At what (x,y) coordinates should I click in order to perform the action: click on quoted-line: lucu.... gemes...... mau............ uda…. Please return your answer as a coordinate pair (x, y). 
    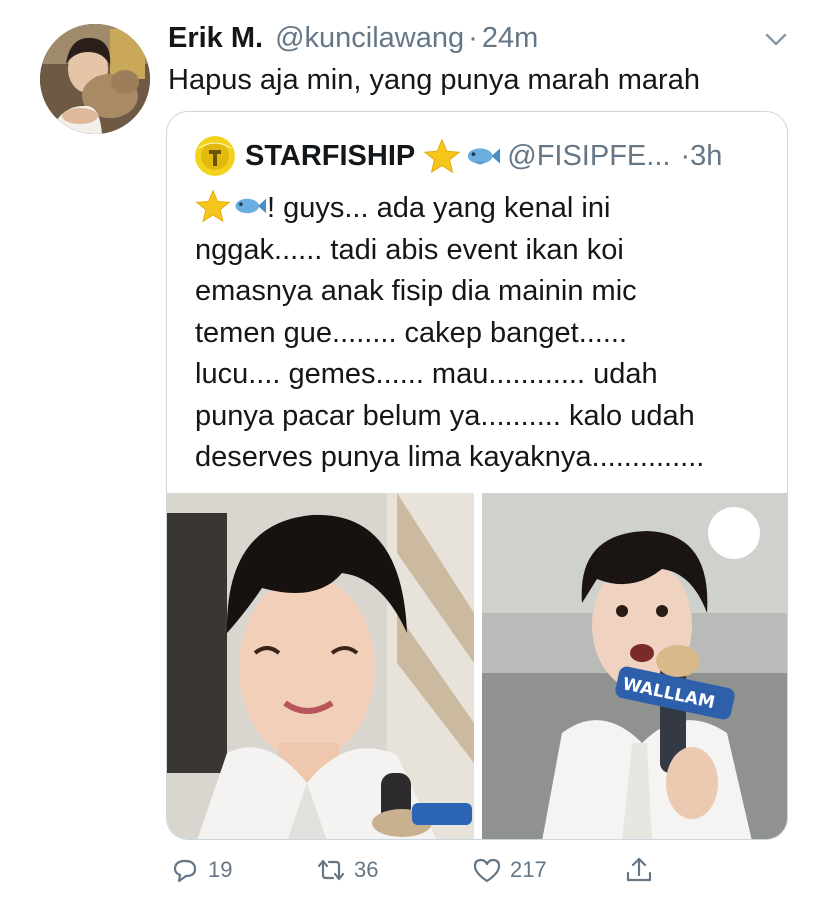
    Looking at the image, I should click on (426, 374).